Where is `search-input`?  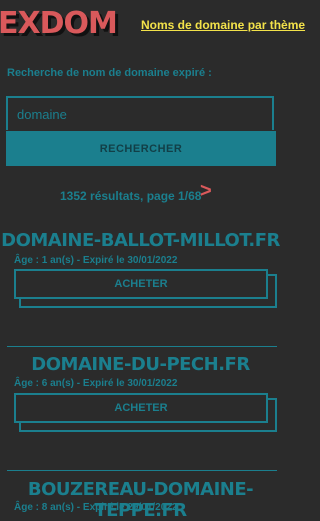
search-input is located at coordinates (140, 113).